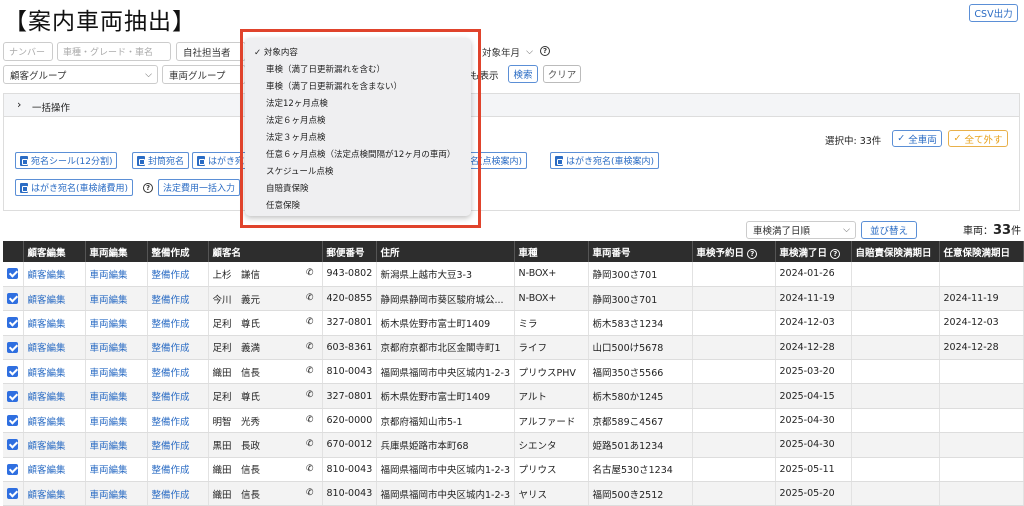 The width and height of the screenshot is (1024, 506). Describe the element at coordinates (178, 251) in the screenshot. I see `column-header-maintenance: 整備作成` at that location.